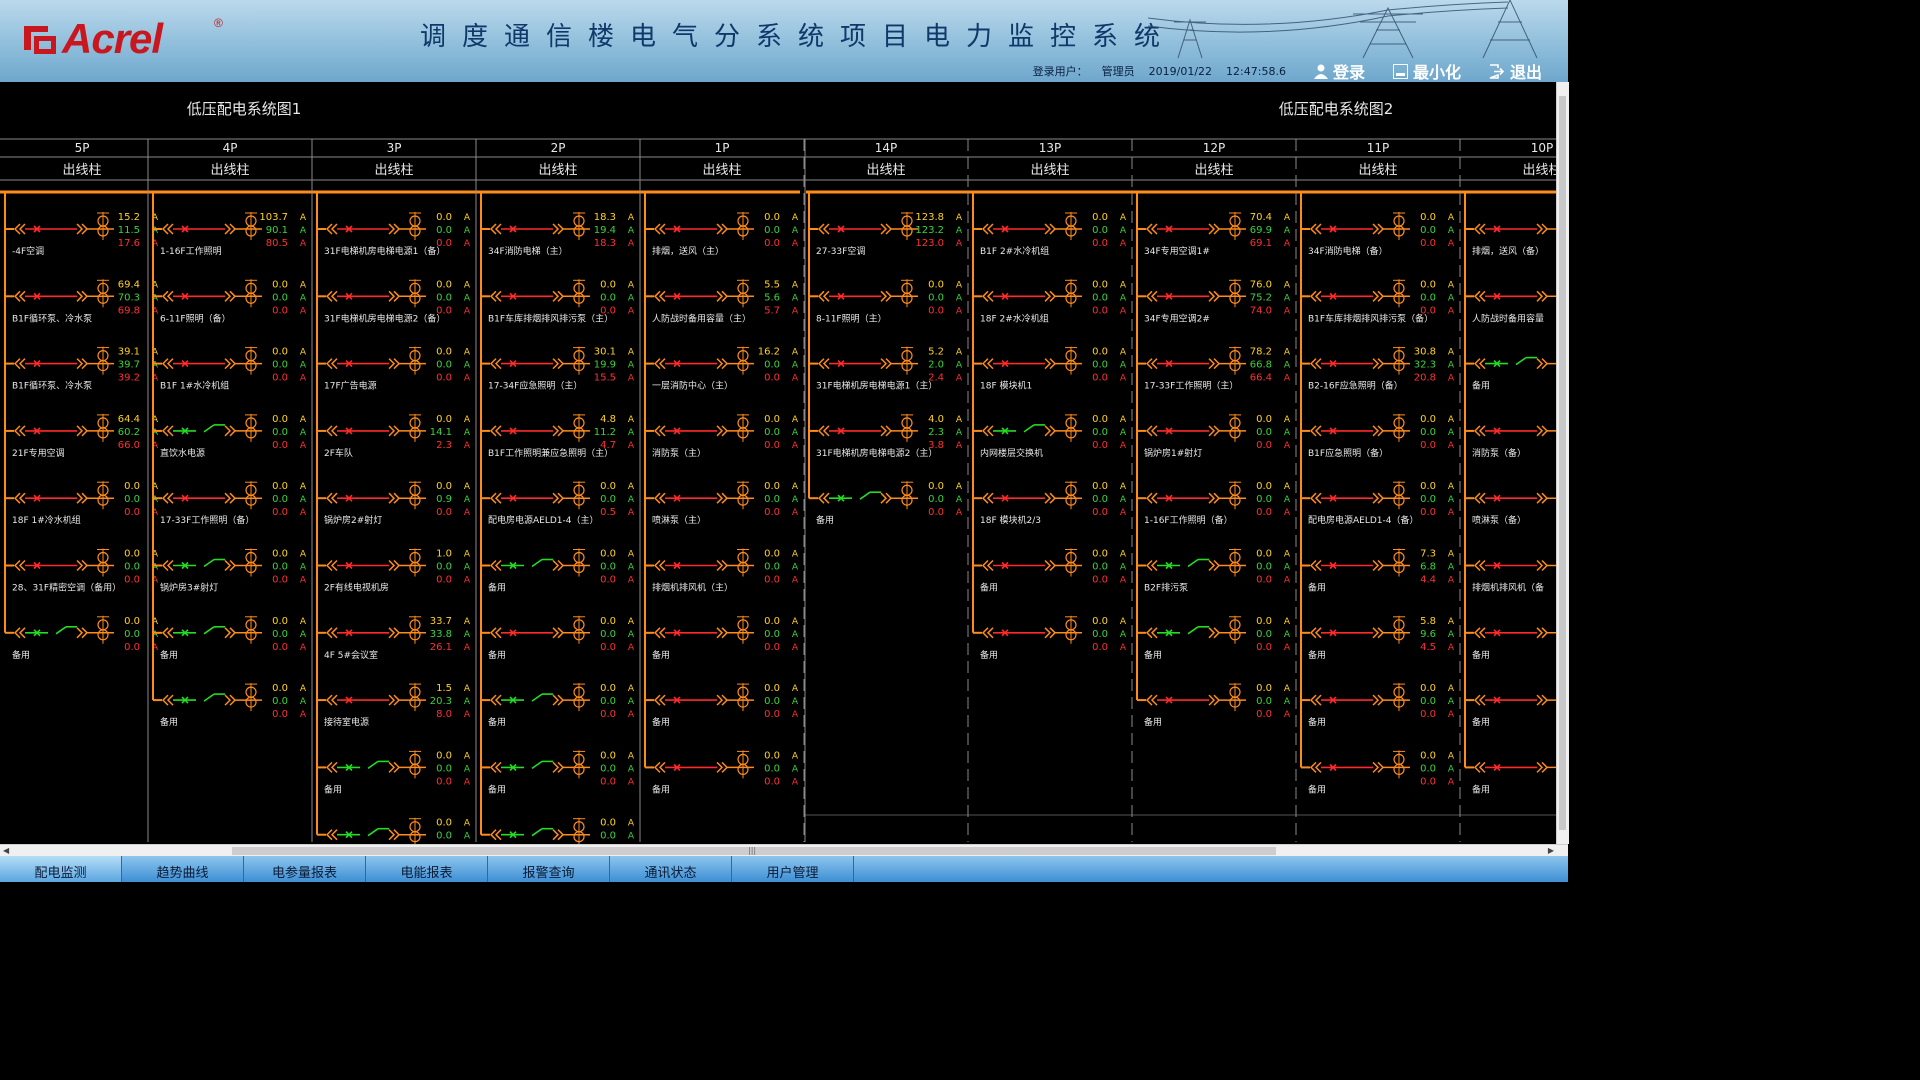 The image size is (1920, 1080). I want to click on feeder-circuit: 0.0 A0.0 A0.0 AB1F车库排烟排风排污泵（备）, so click(1378, 301).